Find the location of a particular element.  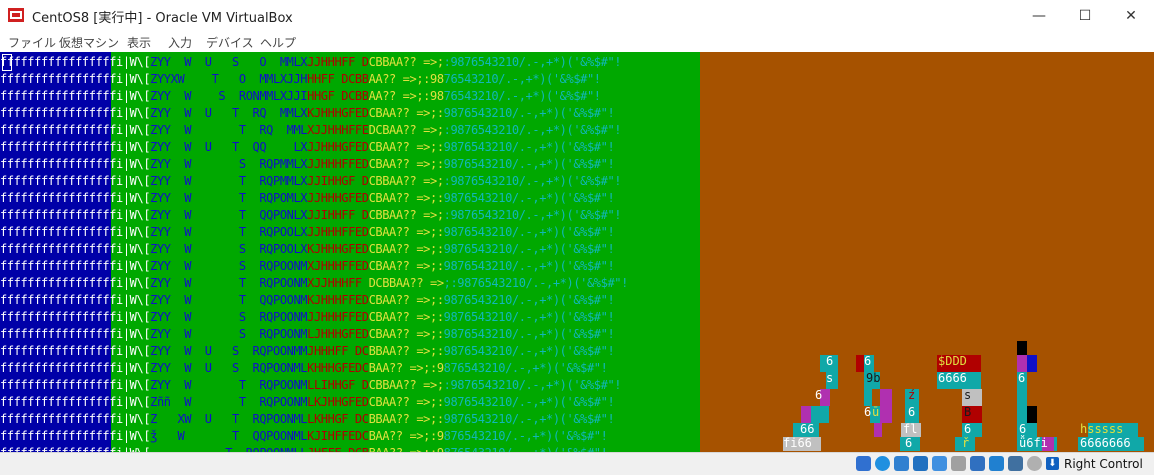

menu-file: ファイル is located at coordinates (32, 42).